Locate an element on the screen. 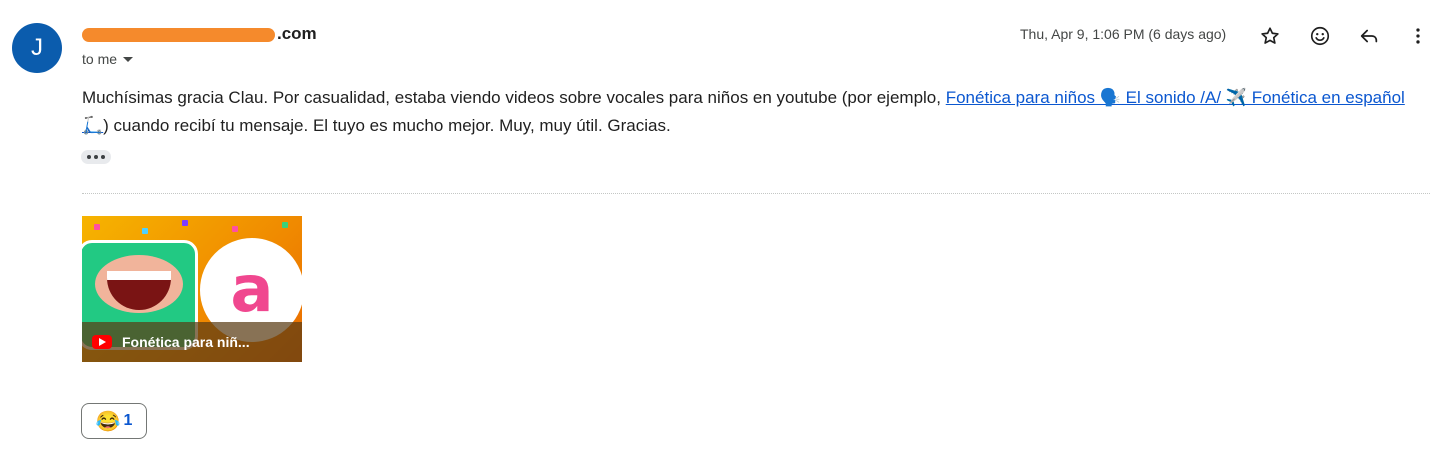 This screenshot has height=471, width=1456. ellipsis-icon is located at coordinates (89, 157).